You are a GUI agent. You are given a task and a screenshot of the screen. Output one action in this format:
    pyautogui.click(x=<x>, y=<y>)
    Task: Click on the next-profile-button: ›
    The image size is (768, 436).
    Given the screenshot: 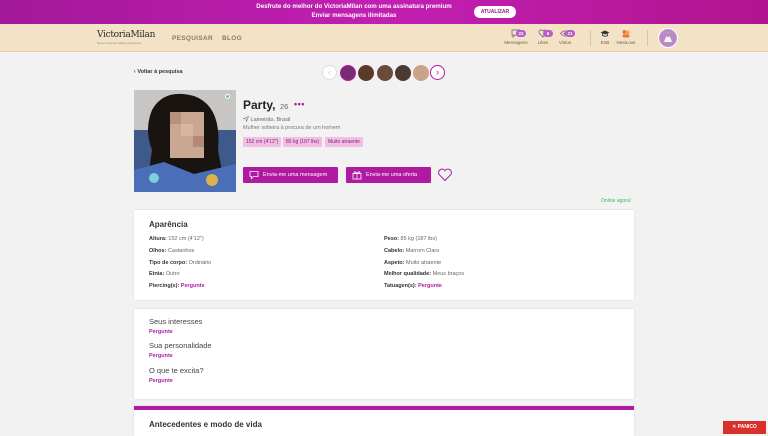 What is the action you would take?
    pyautogui.click(x=437, y=72)
    